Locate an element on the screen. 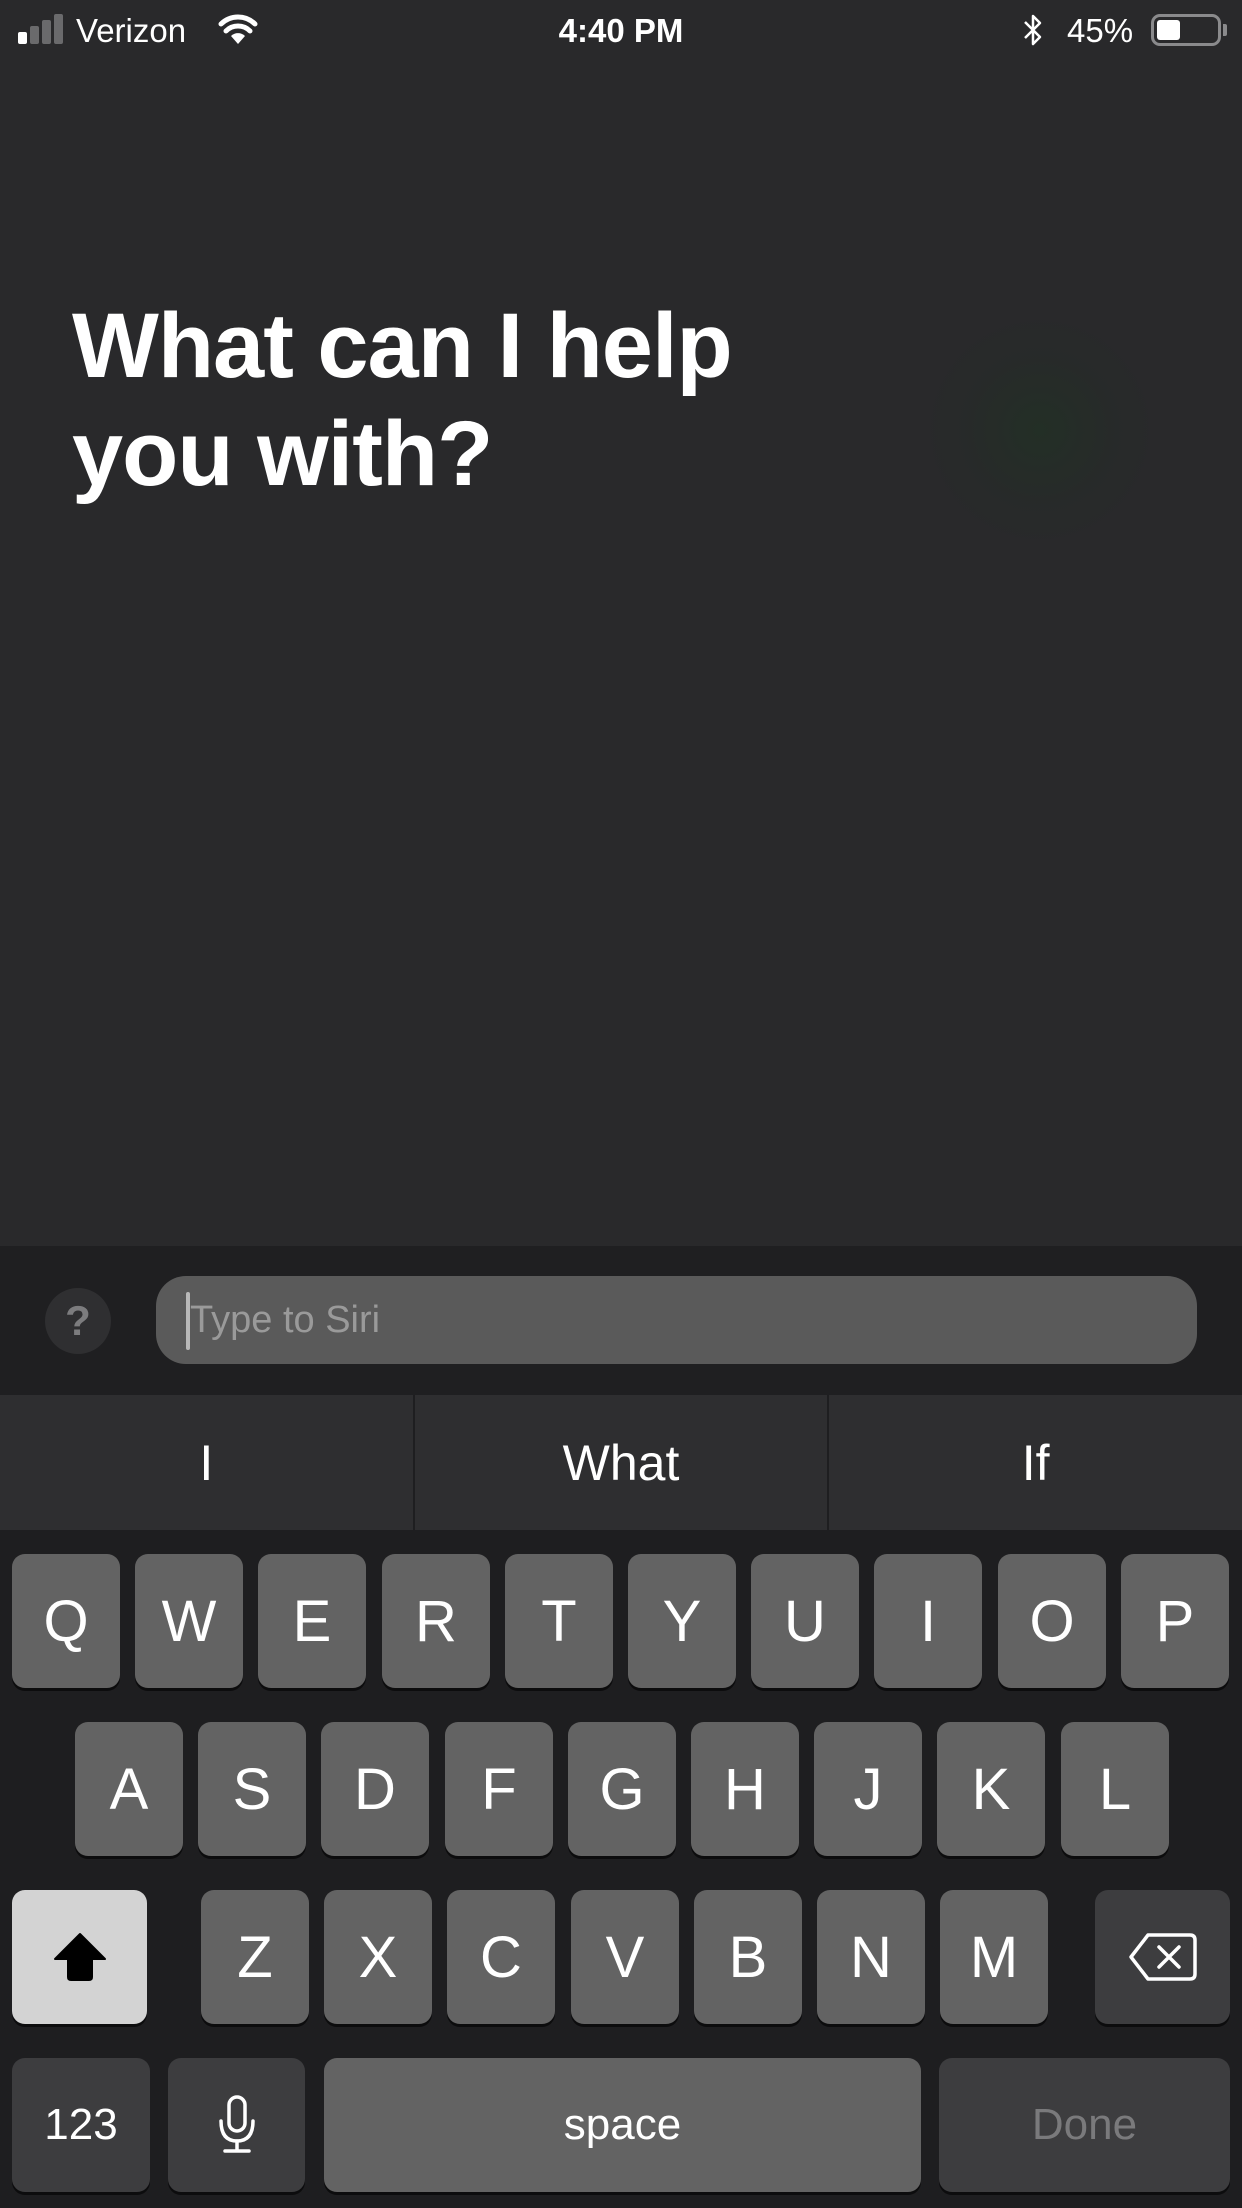 The height and width of the screenshot is (2208, 1242). key-b: B is located at coordinates (748, 1957).